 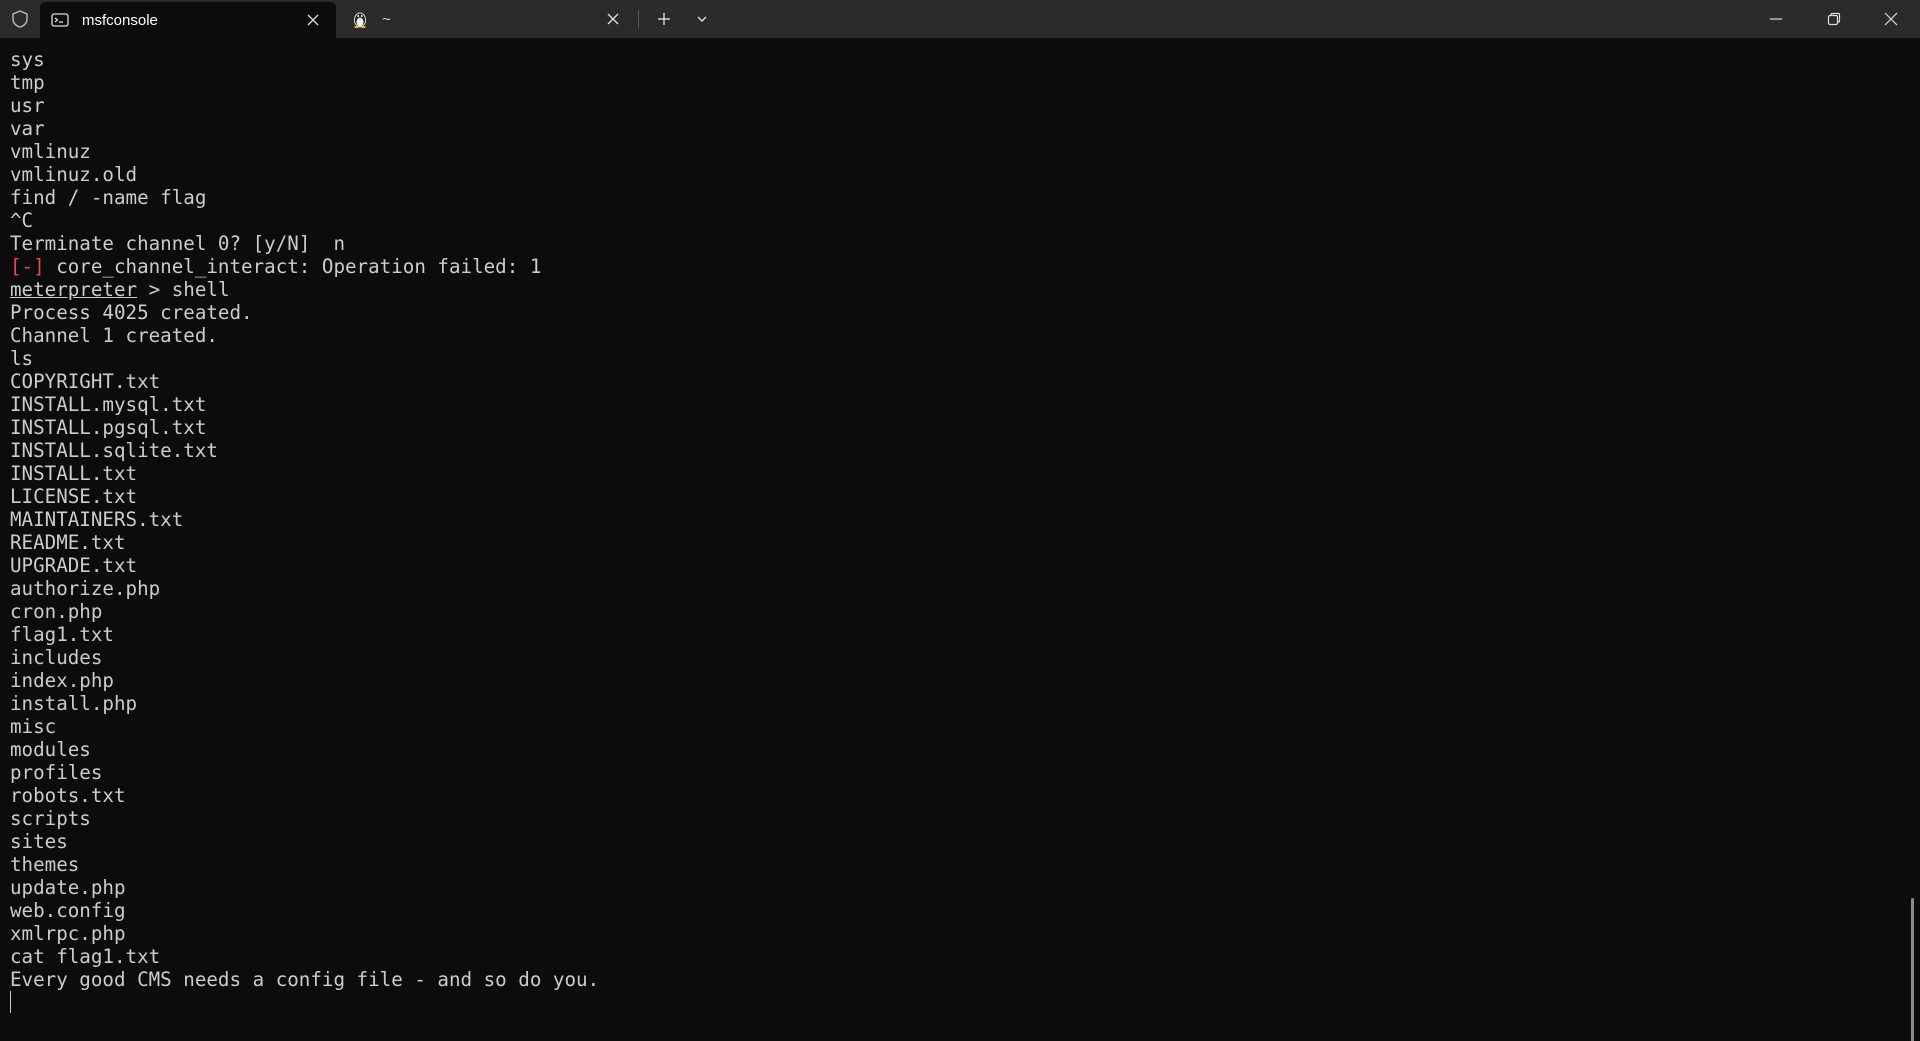 What do you see at coordinates (56, 611) in the screenshot?
I see `line-text: cron.php` at bounding box center [56, 611].